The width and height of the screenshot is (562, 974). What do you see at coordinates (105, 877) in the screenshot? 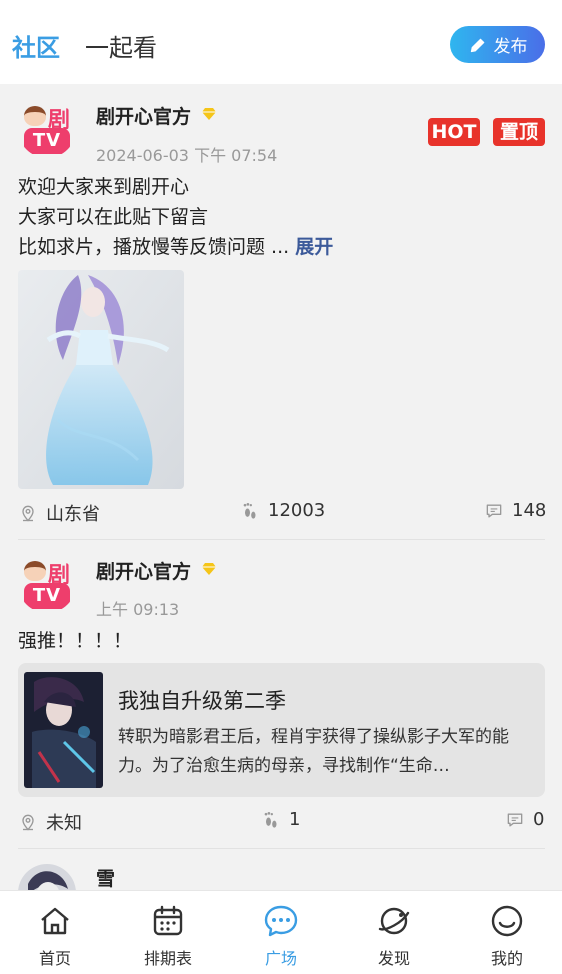
I see `author-name: 雪` at bounding box center [105, 877].